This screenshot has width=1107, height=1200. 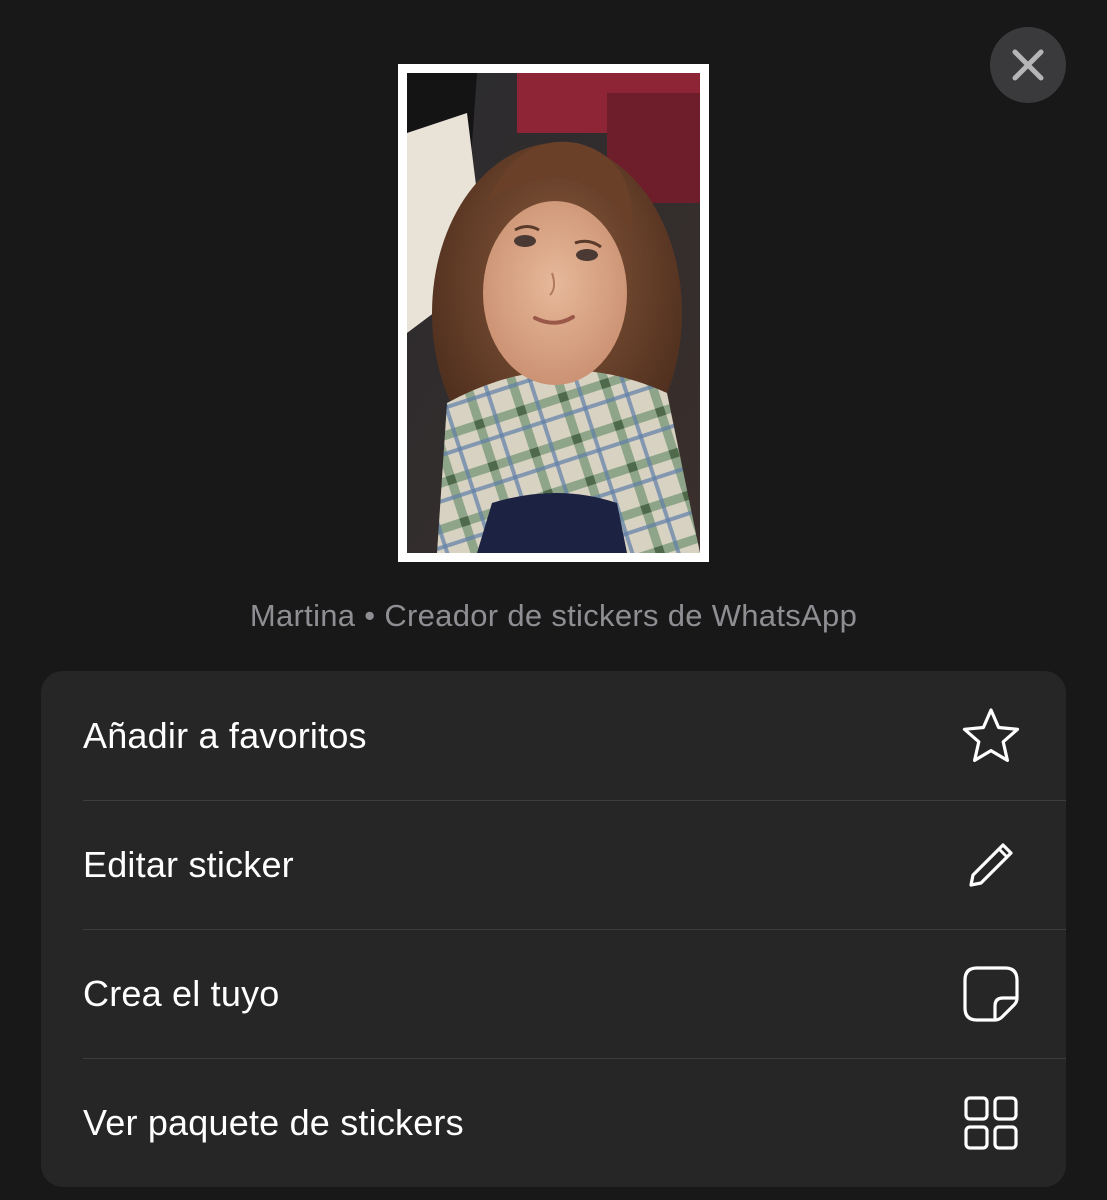 I want to click on close-icon, so click(x=1028, y=65).